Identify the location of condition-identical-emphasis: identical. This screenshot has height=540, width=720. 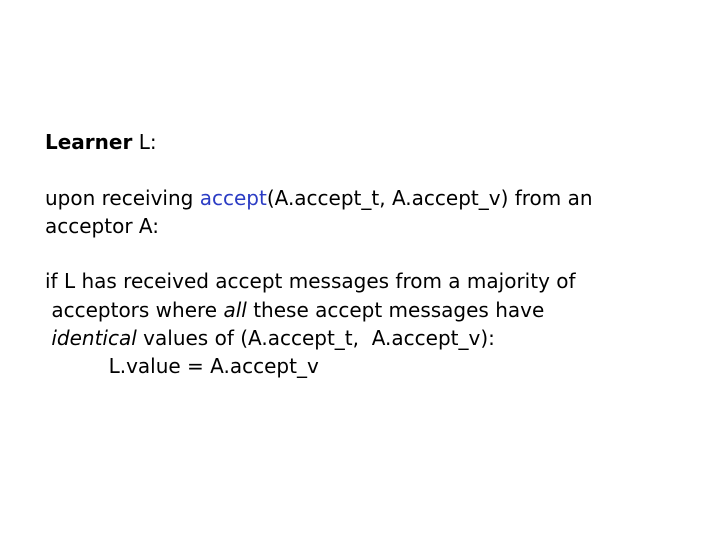
(94, 338).